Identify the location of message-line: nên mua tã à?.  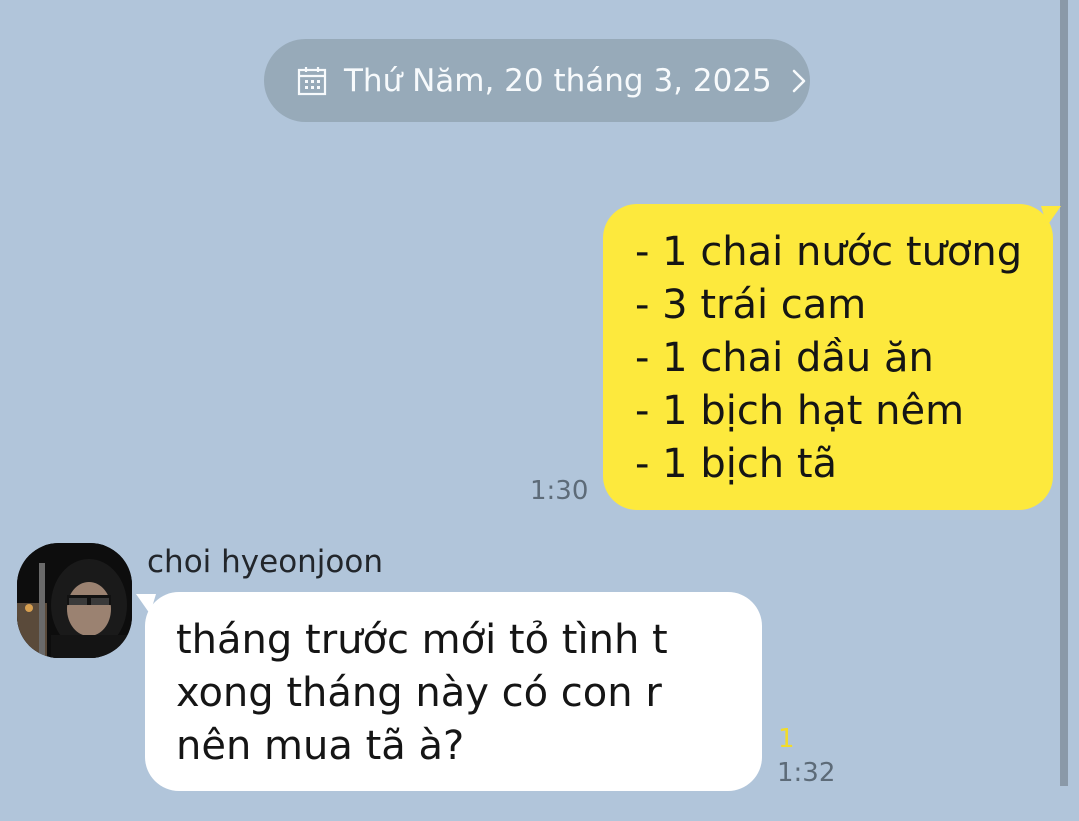
(320, 746).